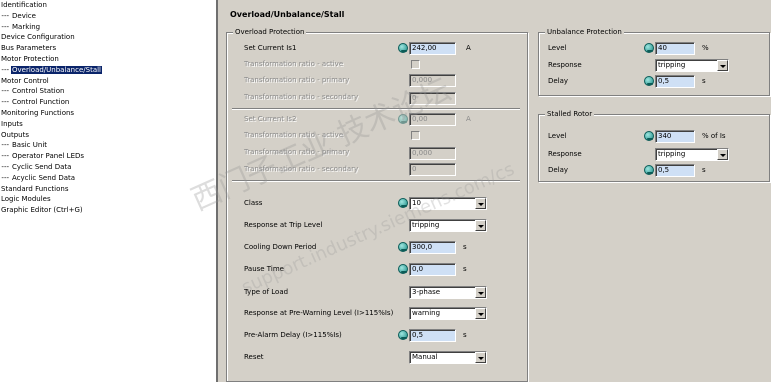 The image size is (771, 382). I want to click on tree-item: Outputs, so click(15, 135).